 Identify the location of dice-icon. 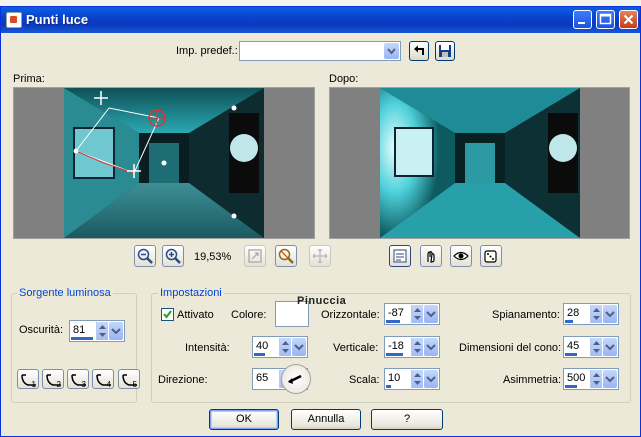
(490, 256).